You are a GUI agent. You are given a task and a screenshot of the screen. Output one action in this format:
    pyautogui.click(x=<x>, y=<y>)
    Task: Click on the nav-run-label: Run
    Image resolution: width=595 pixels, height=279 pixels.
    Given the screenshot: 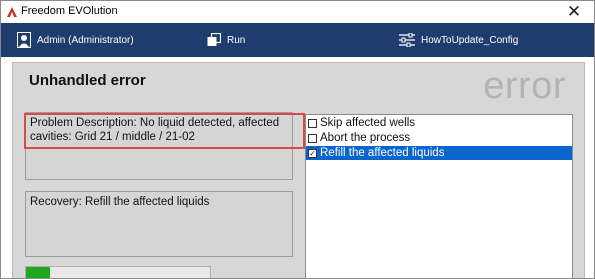 What is the action you would take?
    pyautogui.click(x=236, y=40)
    